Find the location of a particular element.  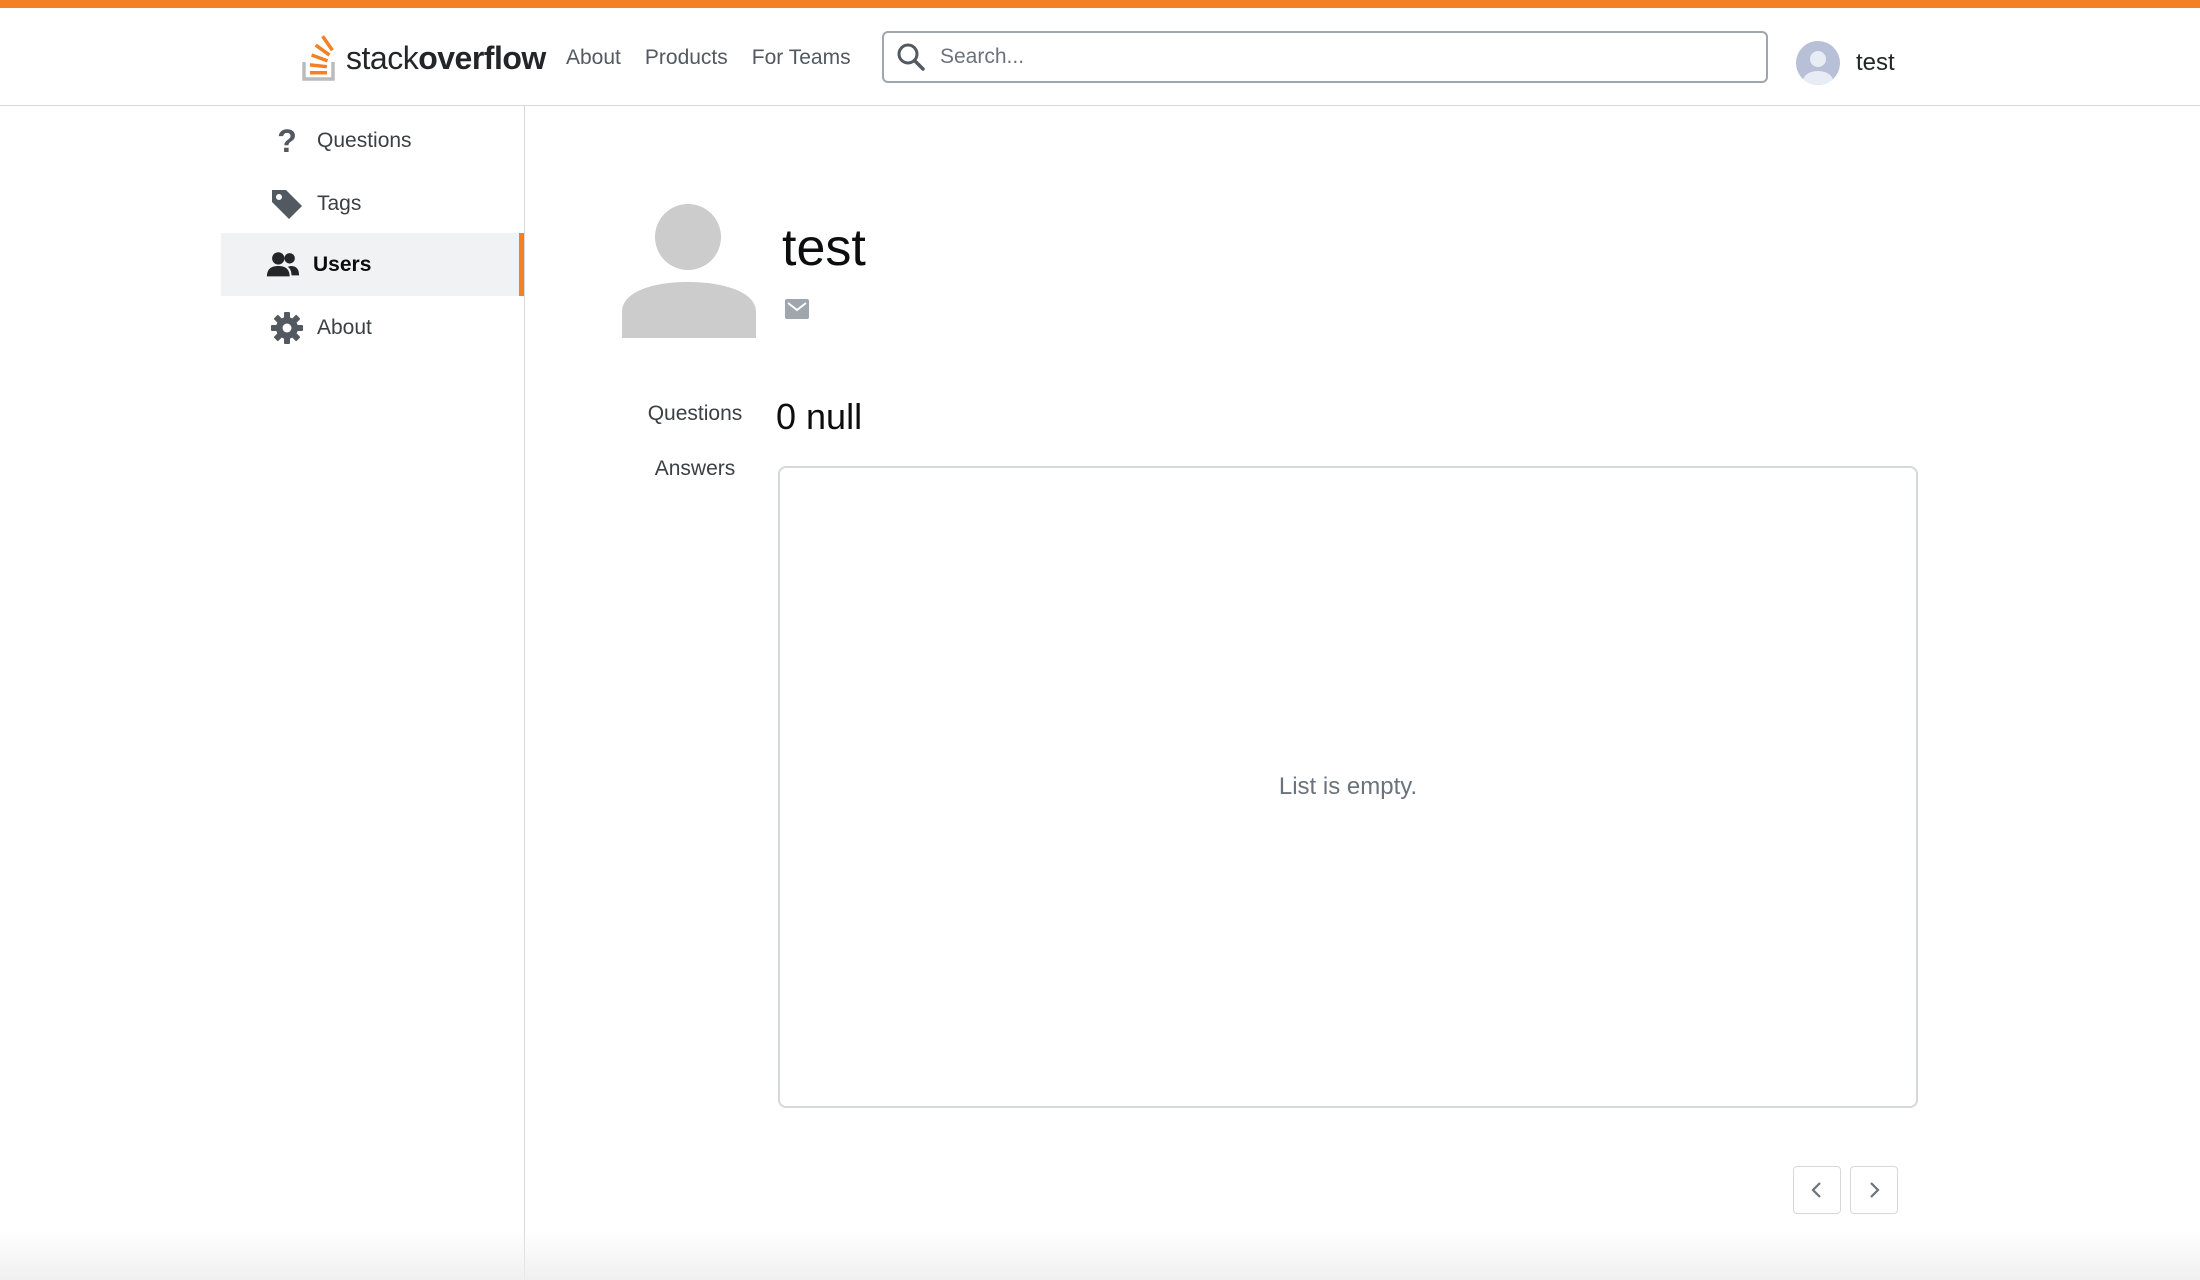

sidebar-item-tags: Tags is located at coordinates (372, 203).